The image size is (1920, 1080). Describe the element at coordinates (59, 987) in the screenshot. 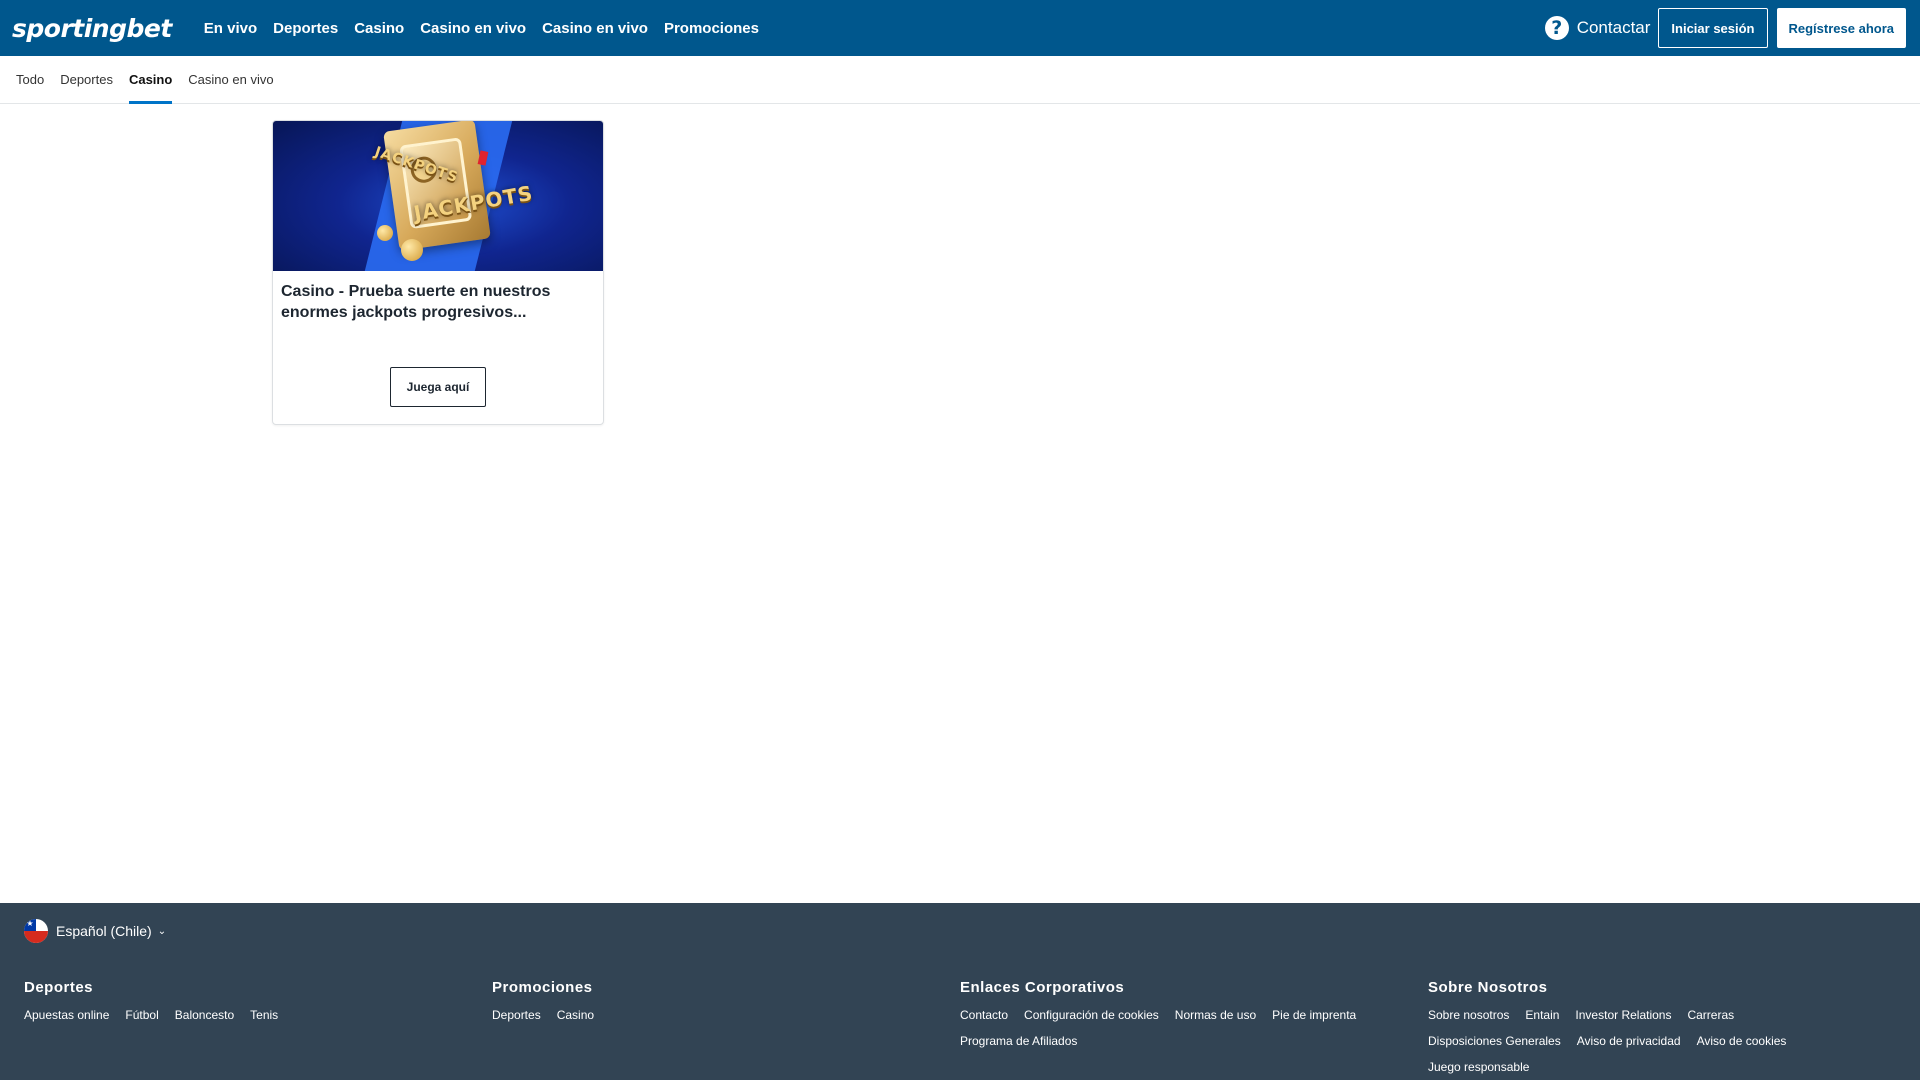

I see `footer-column-title: Deportes` at that location.